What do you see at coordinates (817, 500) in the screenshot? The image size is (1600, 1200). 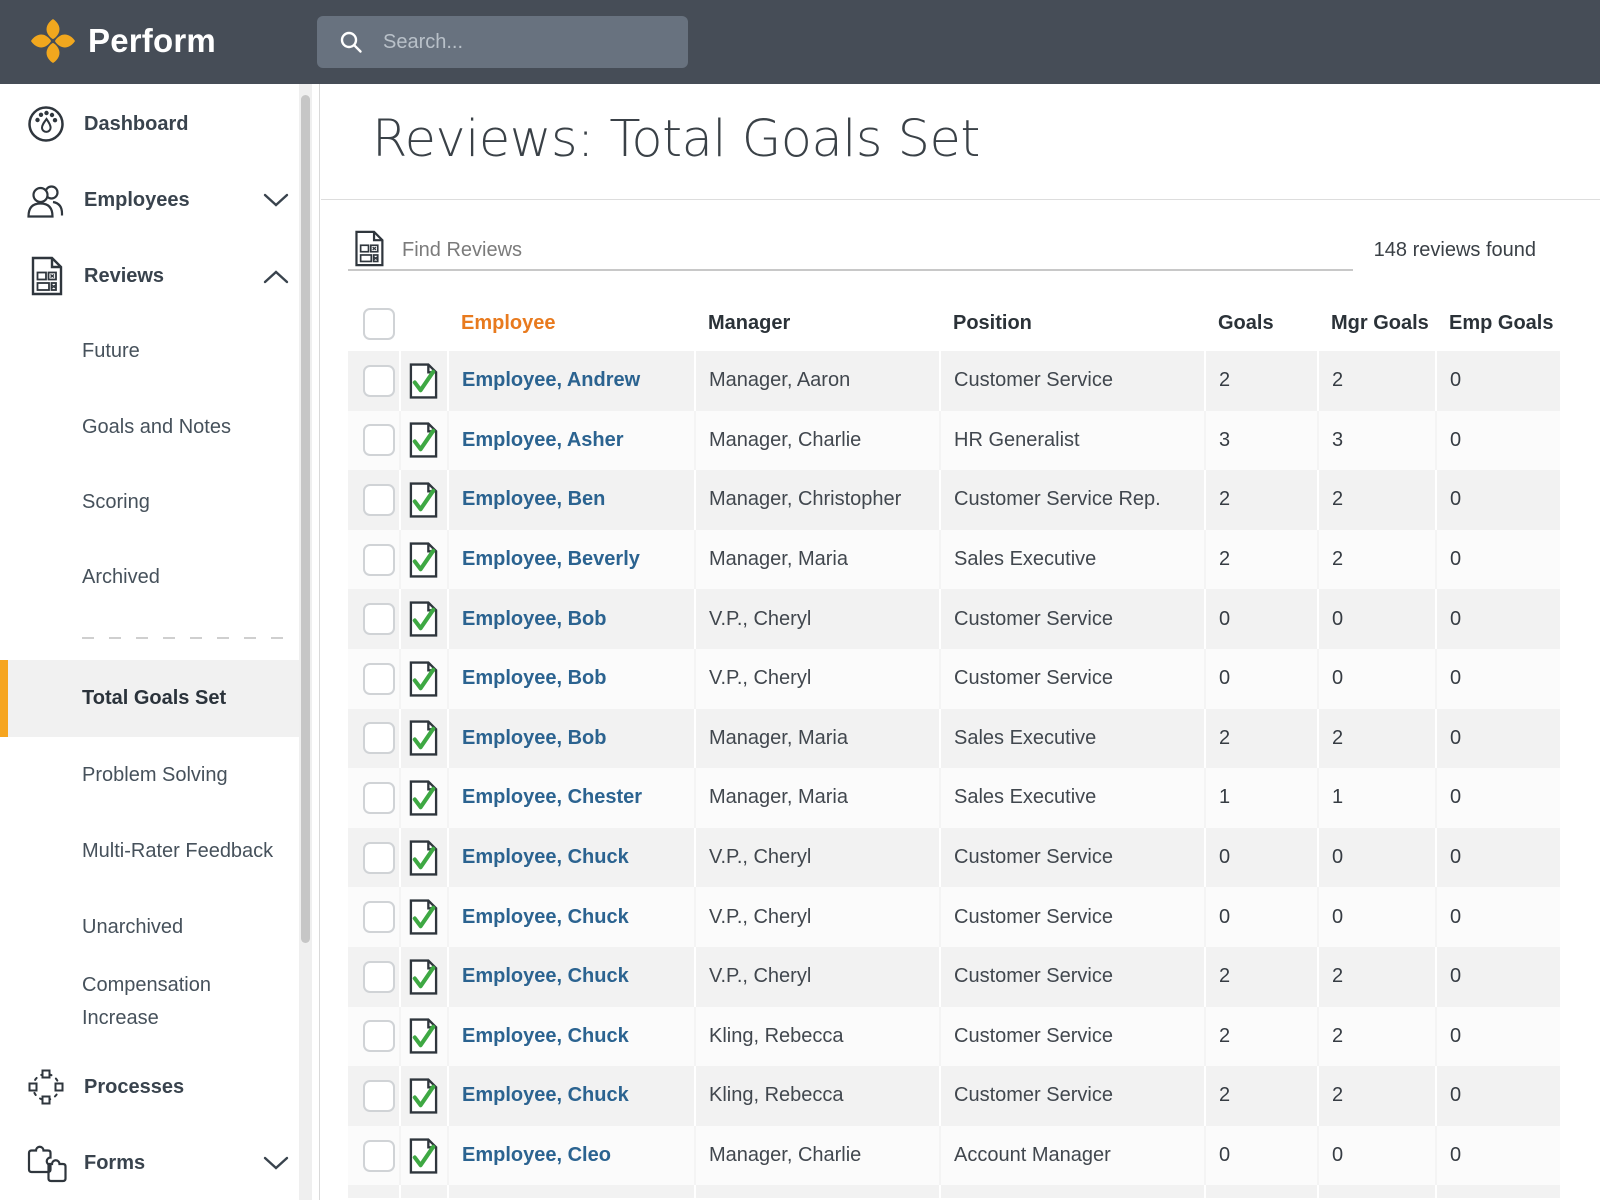 I see `manager-cell: Manager, Christopher` at bounding box center [817, 500].